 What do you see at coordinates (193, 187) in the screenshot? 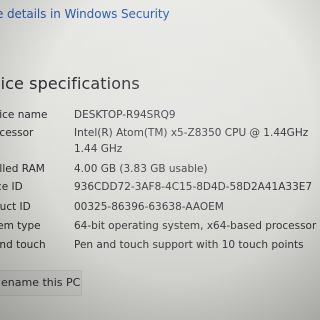
I see `spec-value: 936CDD72-3AF8-4C15-8D4D-58D2A41A33E7` at bounding box center [193, 187].